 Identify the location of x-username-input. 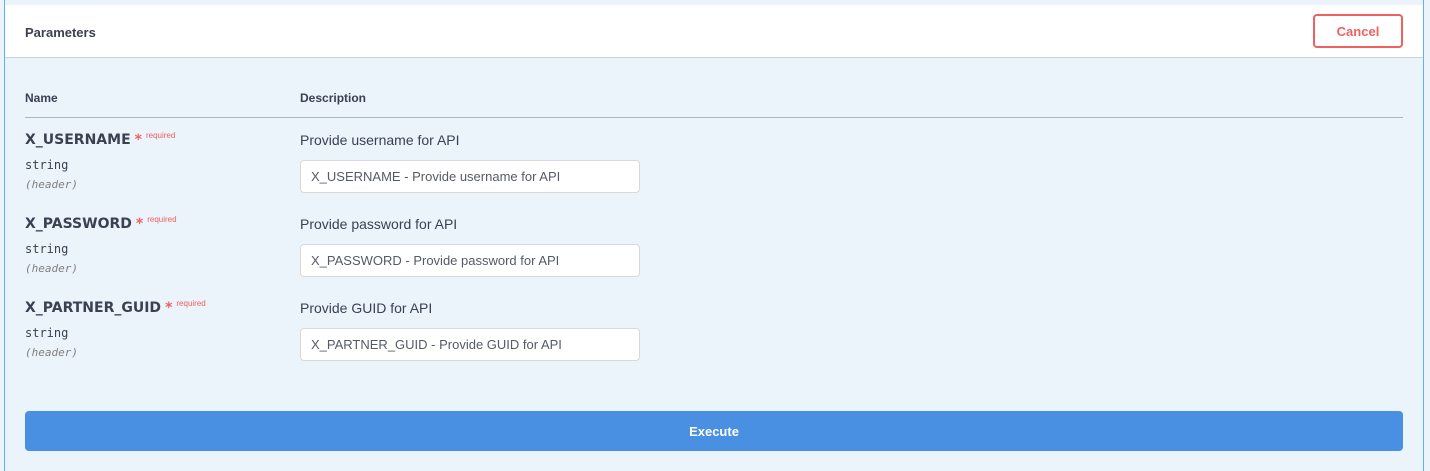
(470, 176).